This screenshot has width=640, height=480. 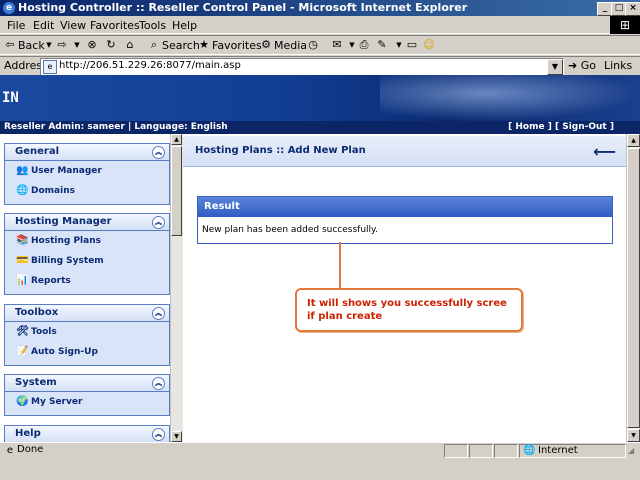 I want to click on panel-header: System ︽, so click(x=87, y=383).